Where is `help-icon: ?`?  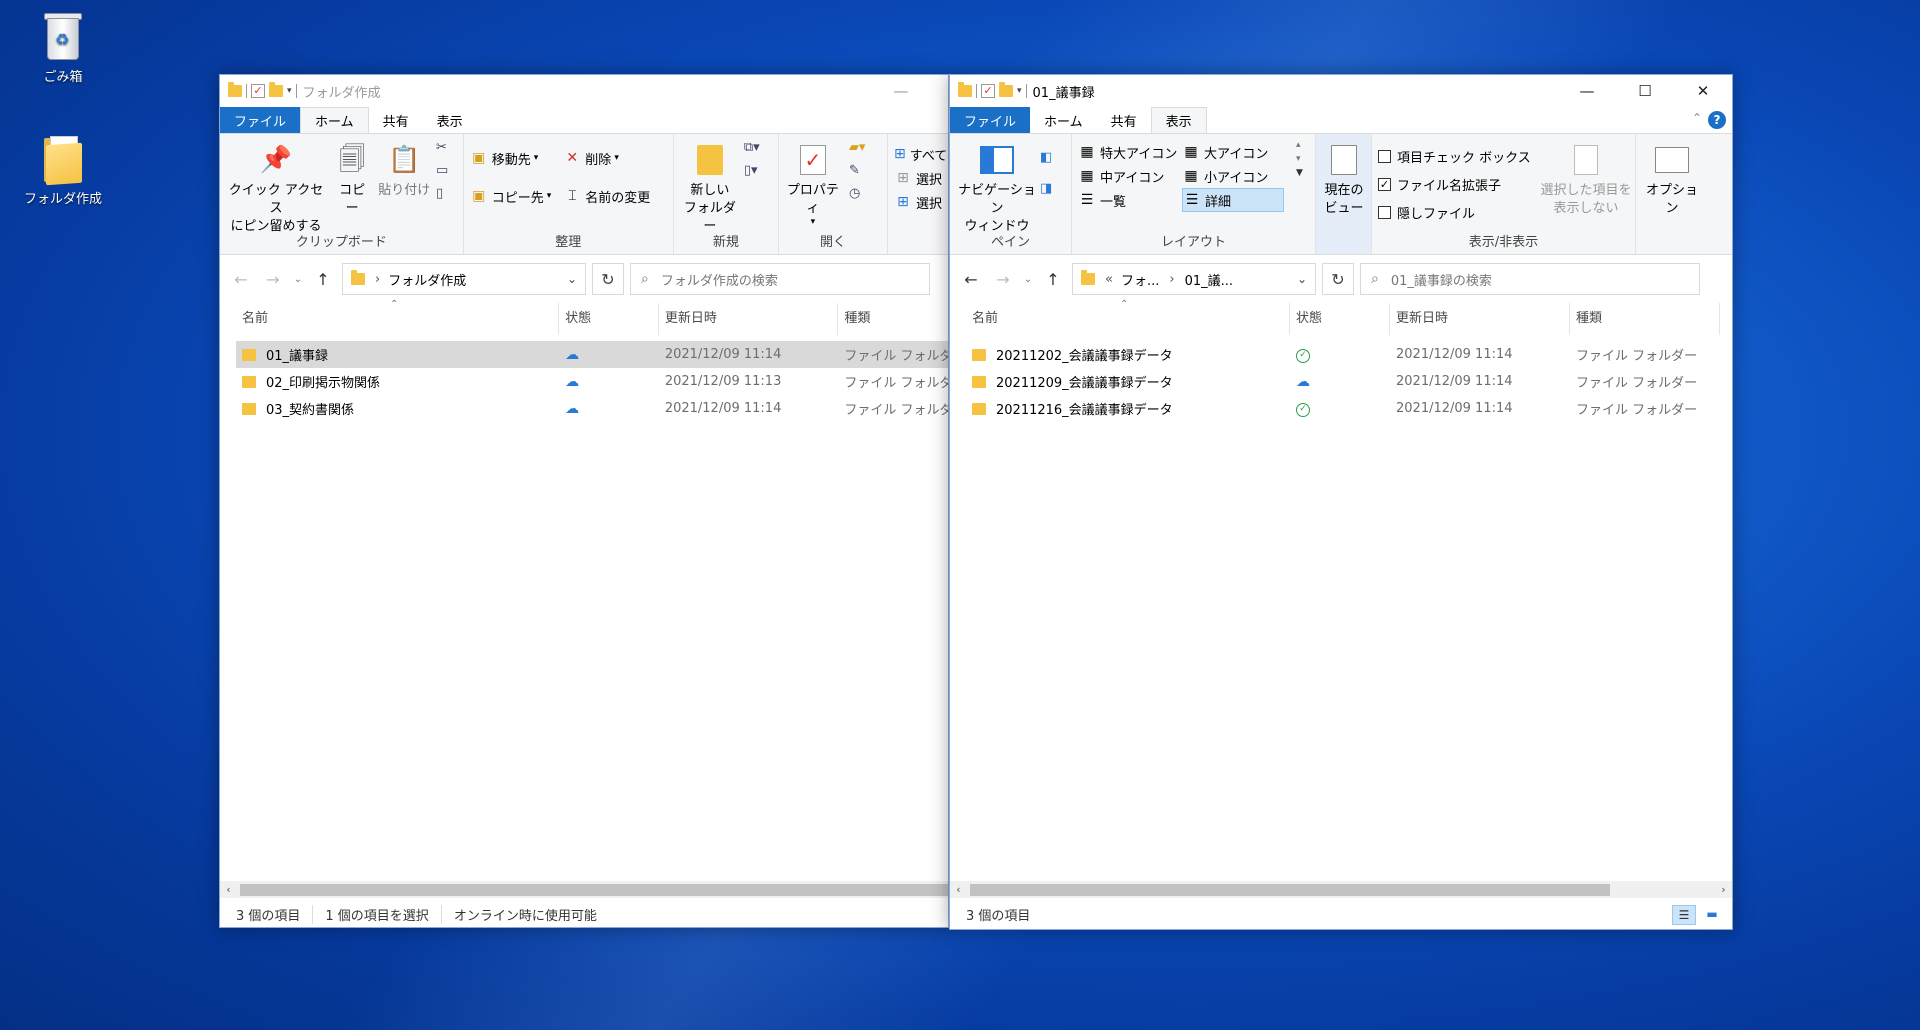 help-icon: ? is located at coordinates (1717, 120).